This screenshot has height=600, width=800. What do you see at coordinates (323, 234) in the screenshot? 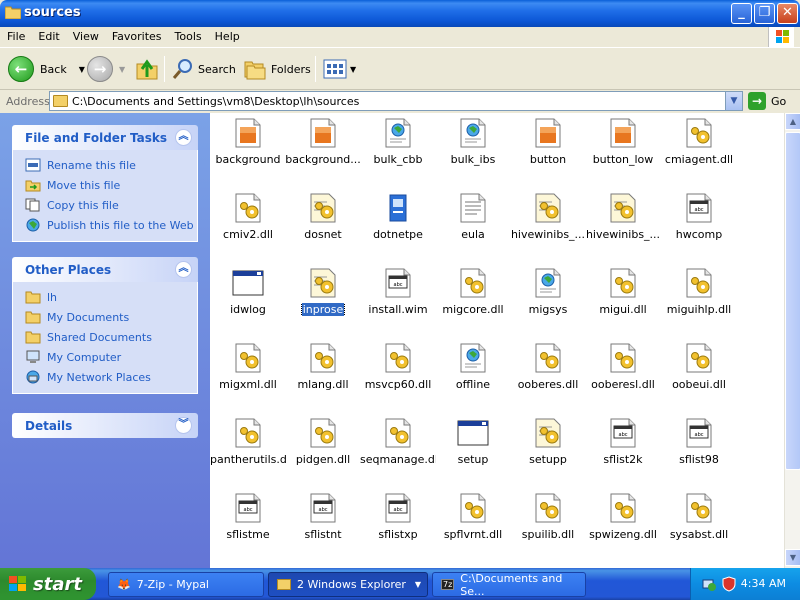
I see `file-name: dosnet` at bounding box center [323, 234].